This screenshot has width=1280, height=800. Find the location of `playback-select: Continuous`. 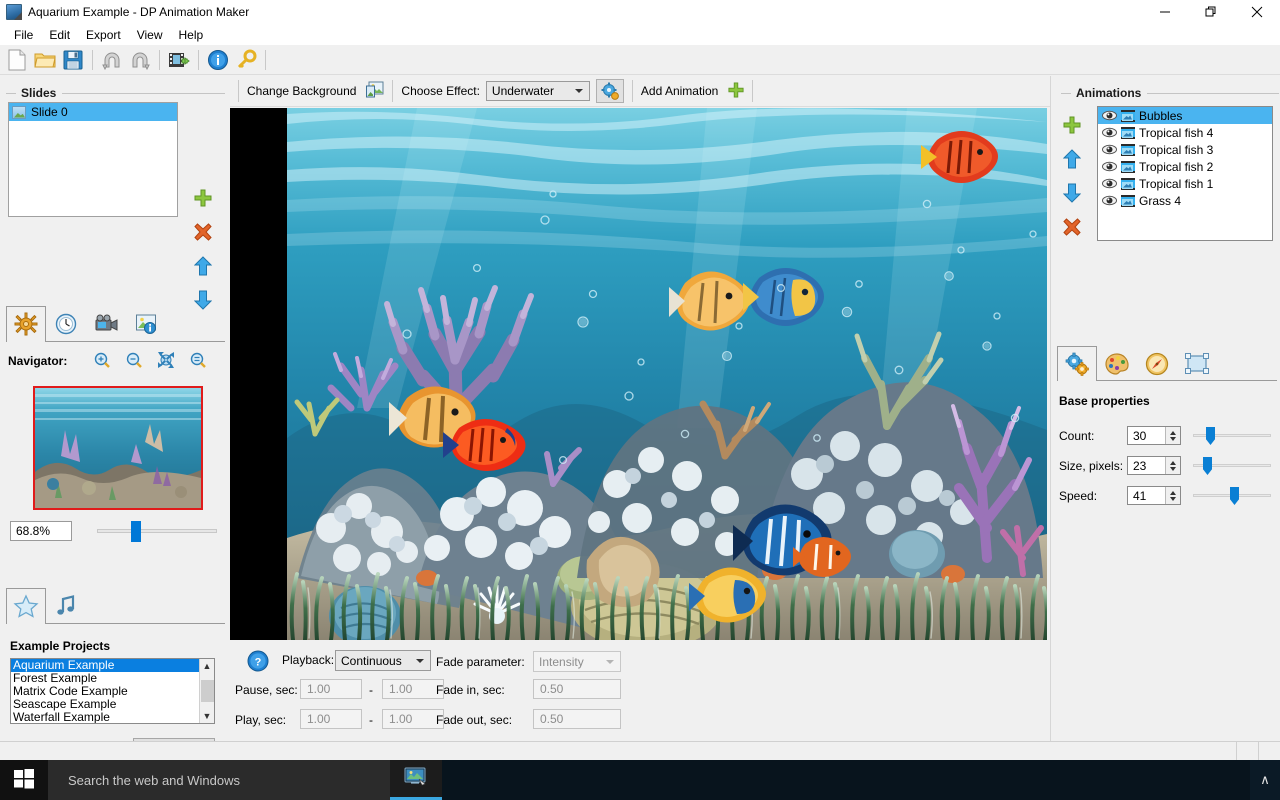

playback-select: Continuous is located at coordinates (383, 660).